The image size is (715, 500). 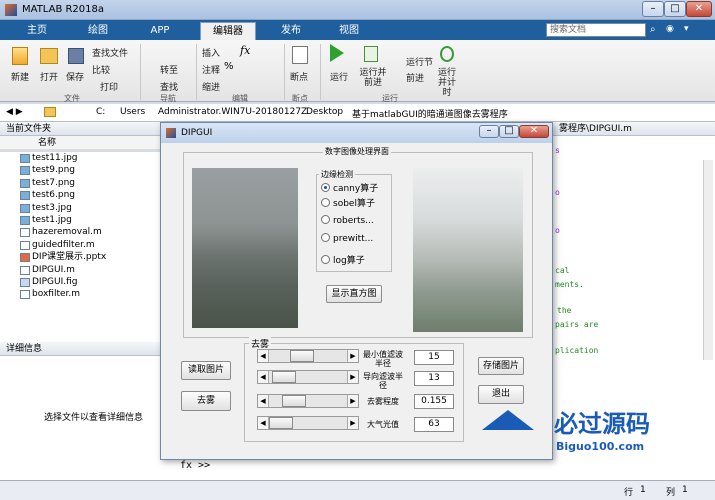 I want to click on advance-button: 前进, so click(x=415, y=77).